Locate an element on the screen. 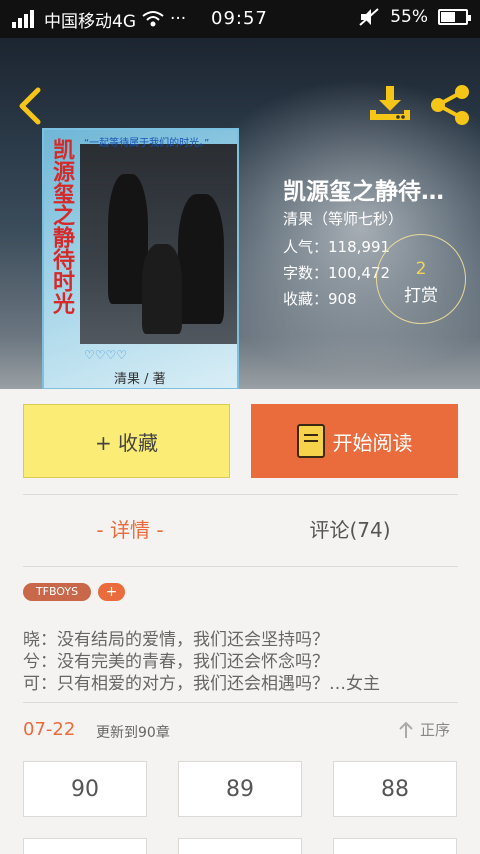  book-word-count: 字数：100,472 is located at coordinates (337, 273).